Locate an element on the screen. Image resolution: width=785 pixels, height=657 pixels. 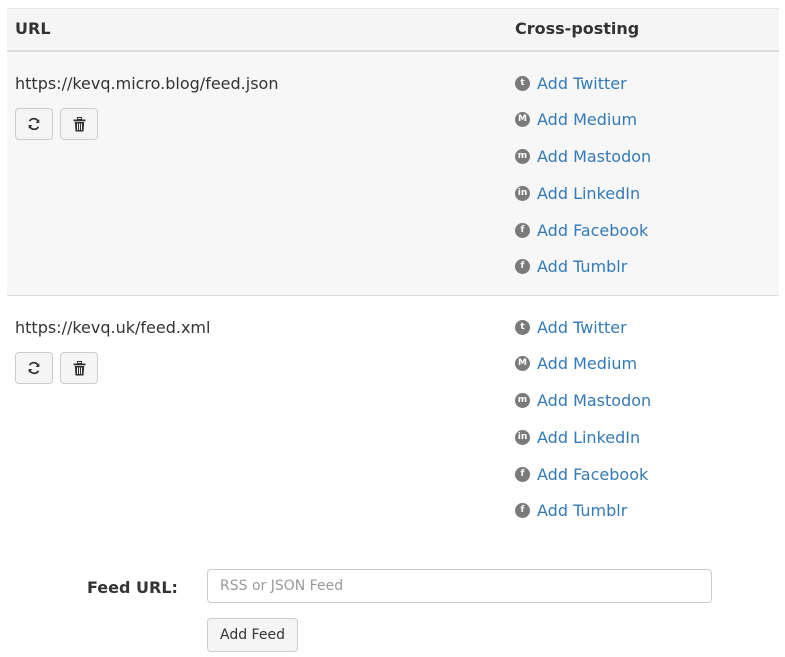
feed-url-label: Feed URL: is located at coordinates (132, 587).